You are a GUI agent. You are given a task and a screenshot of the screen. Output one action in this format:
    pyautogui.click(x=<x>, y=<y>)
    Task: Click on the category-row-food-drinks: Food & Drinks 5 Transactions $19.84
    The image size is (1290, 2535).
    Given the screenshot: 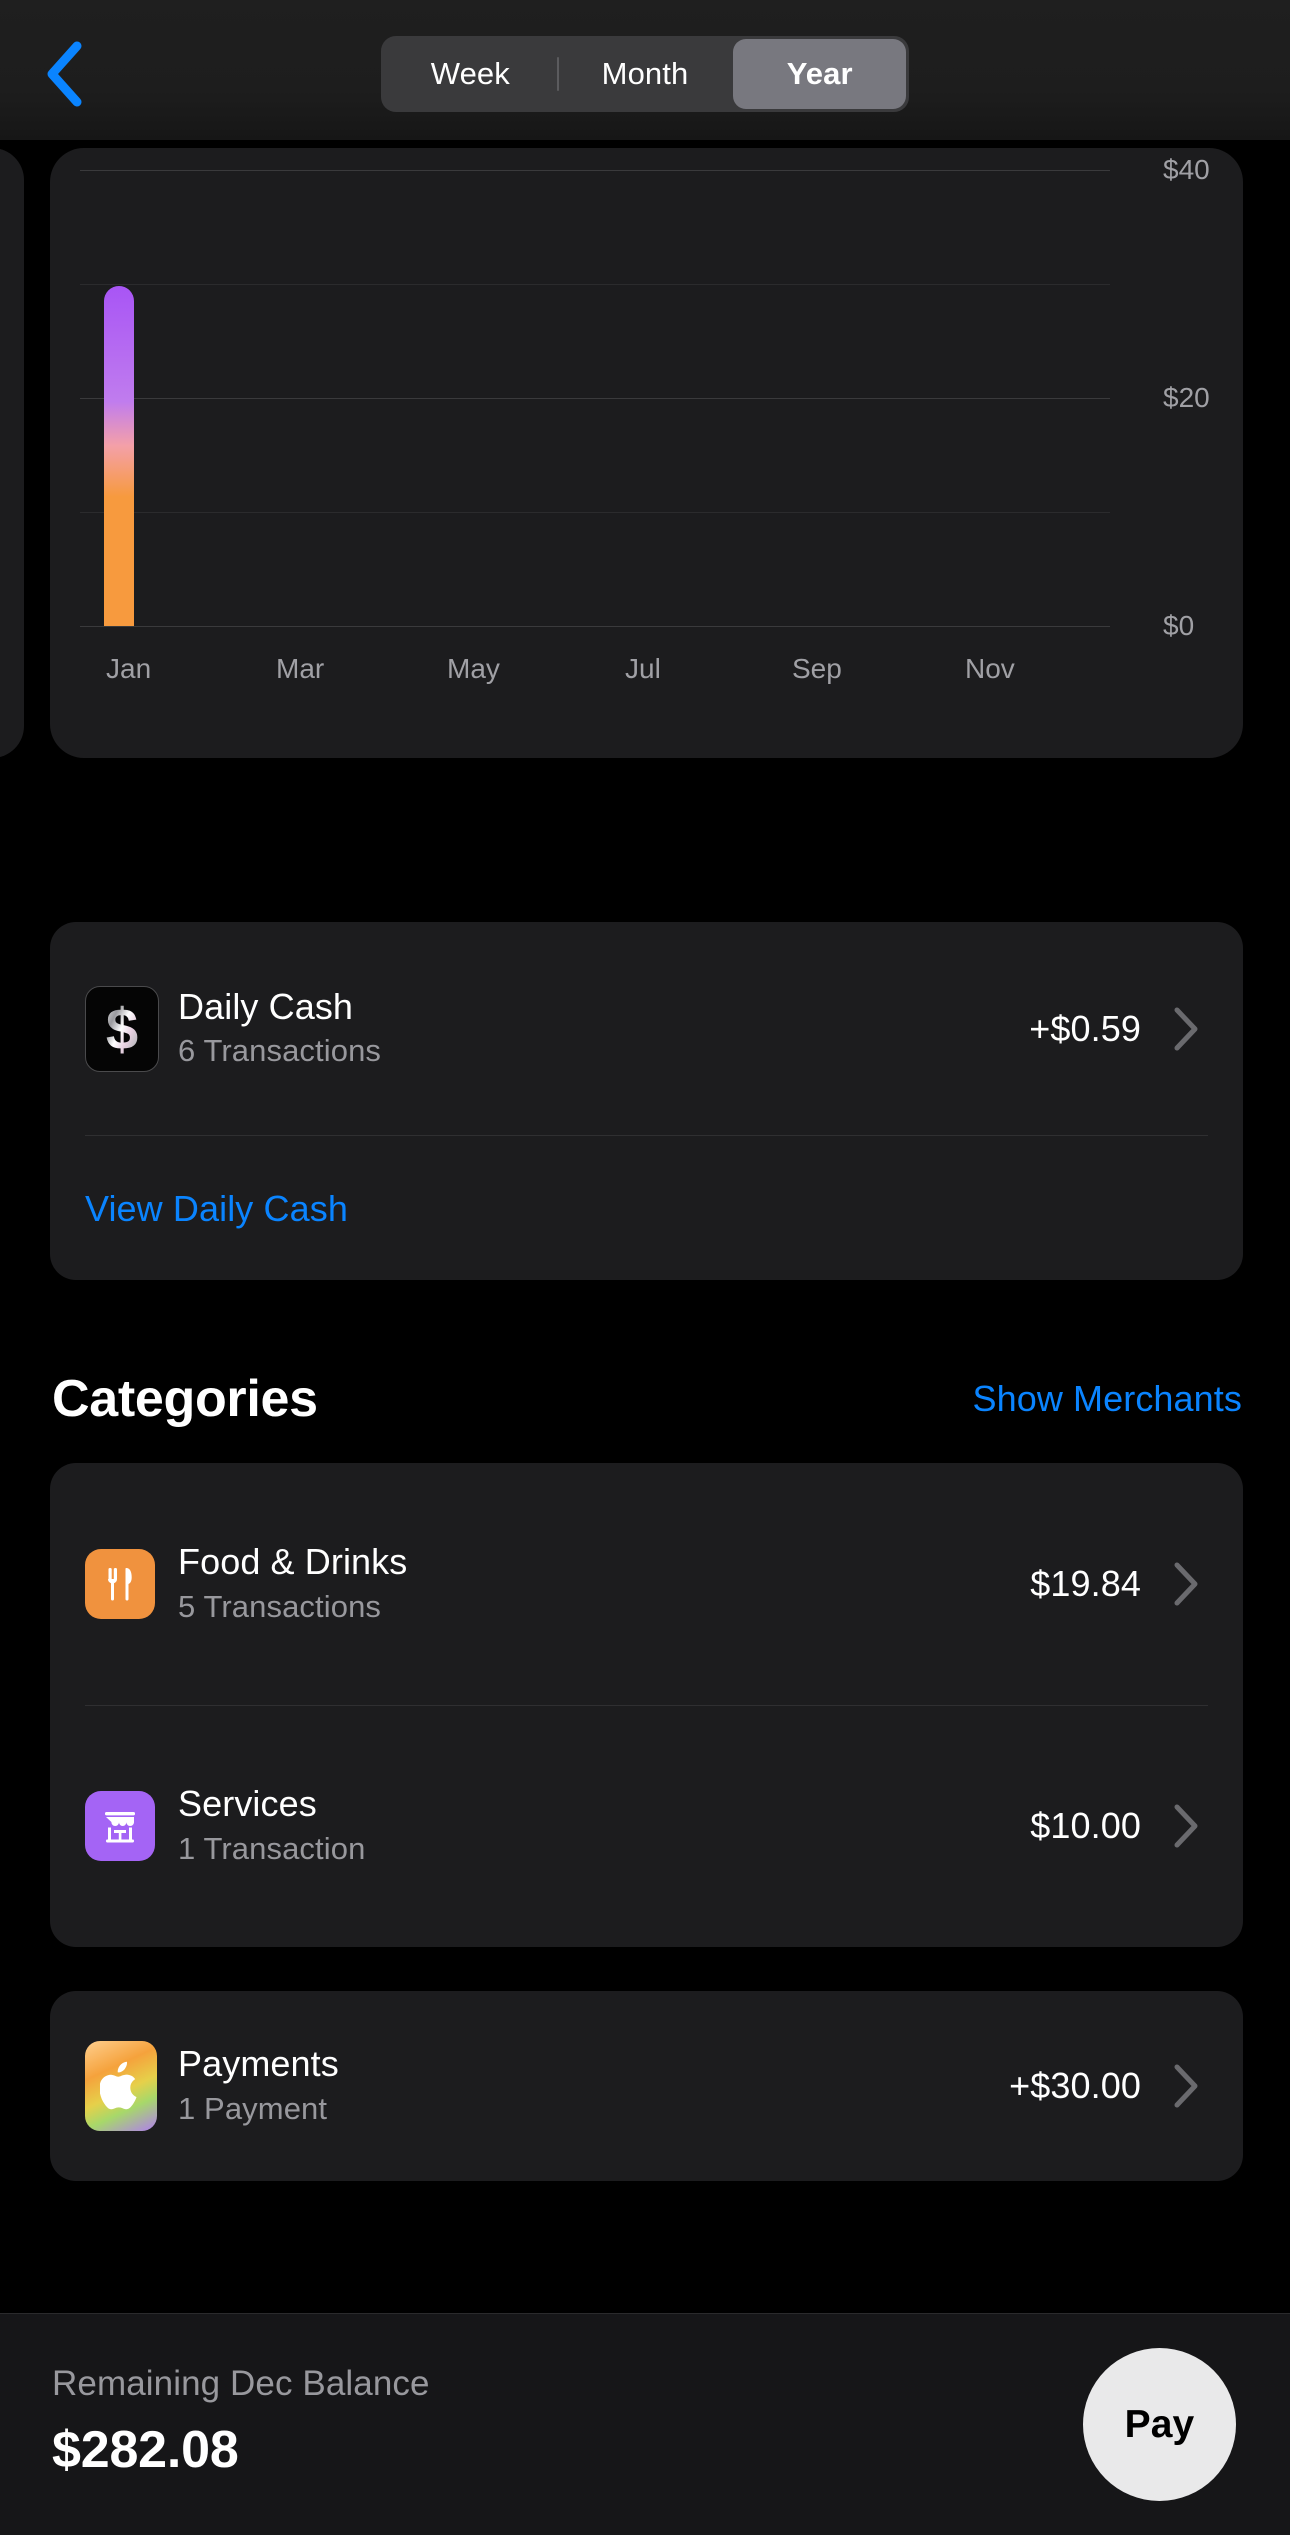 What is the action you would take?
    pyautogui.click(x=646, y=1584)
    